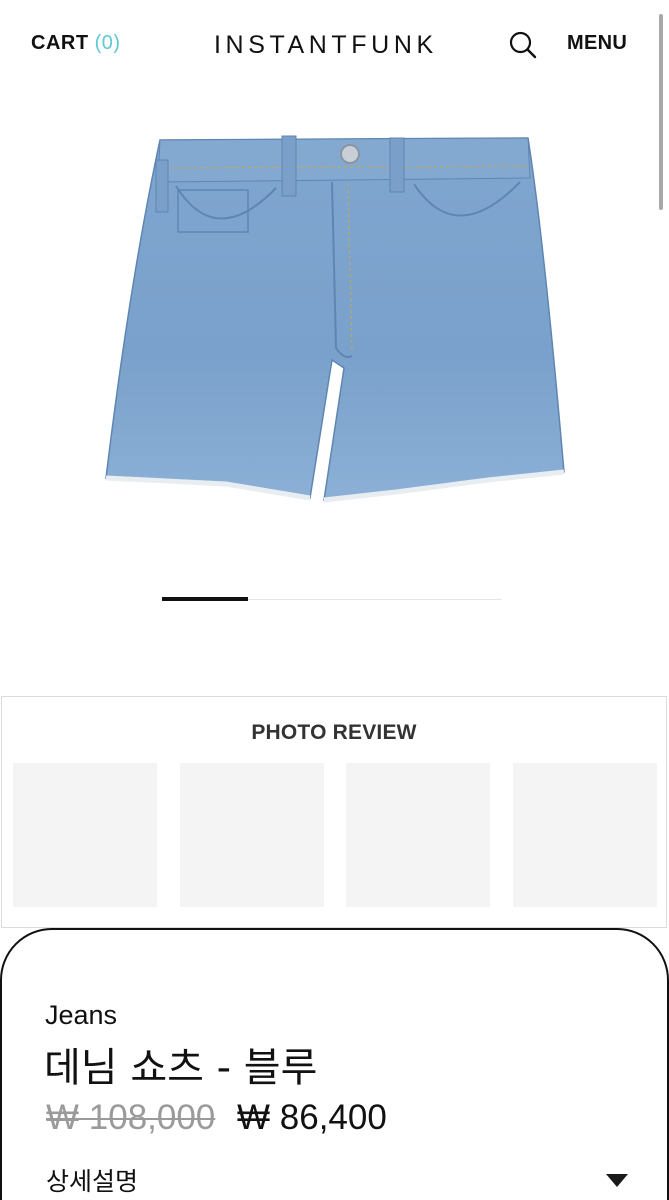 This screenshot has height=1200, width=669. I want to click on search-icon, so click(523, 45).